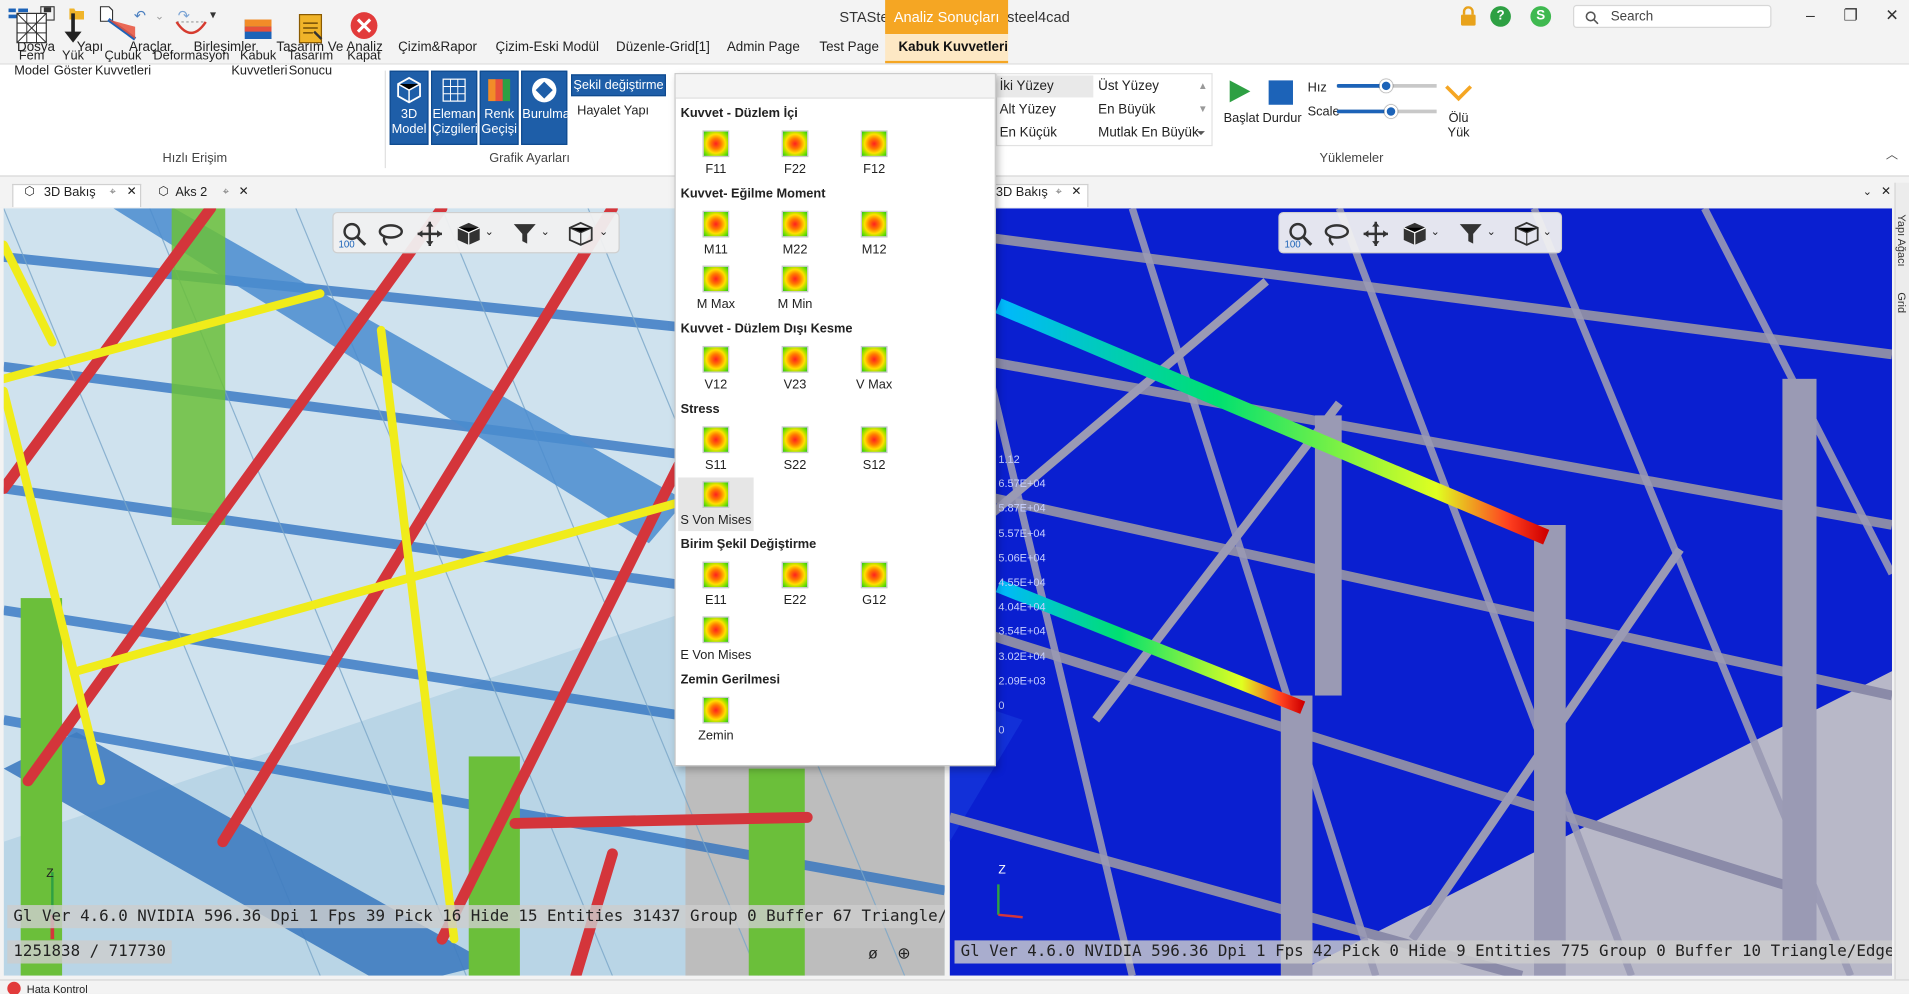  I want to click on result-m22-button: M22, so click(794, 234).